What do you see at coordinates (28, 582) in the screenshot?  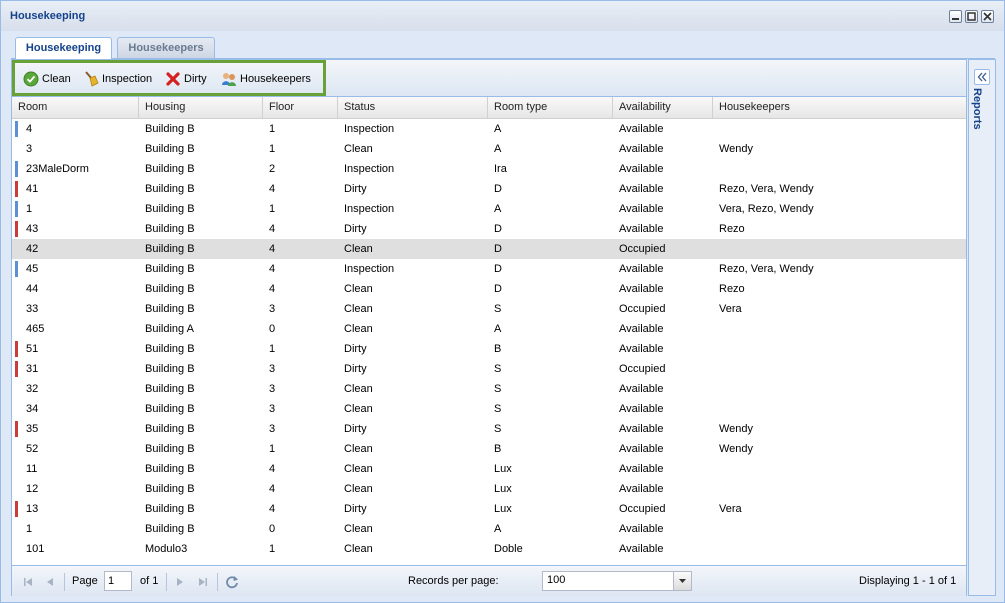 I see `first-page-icon` at bounding box center [28, 582].